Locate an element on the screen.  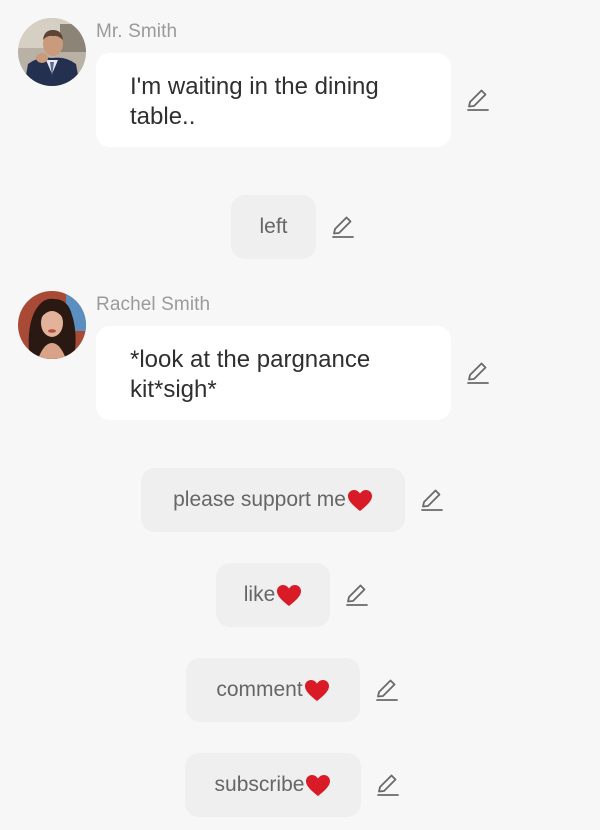
choice-label: left is located at coordinates (273, 226).